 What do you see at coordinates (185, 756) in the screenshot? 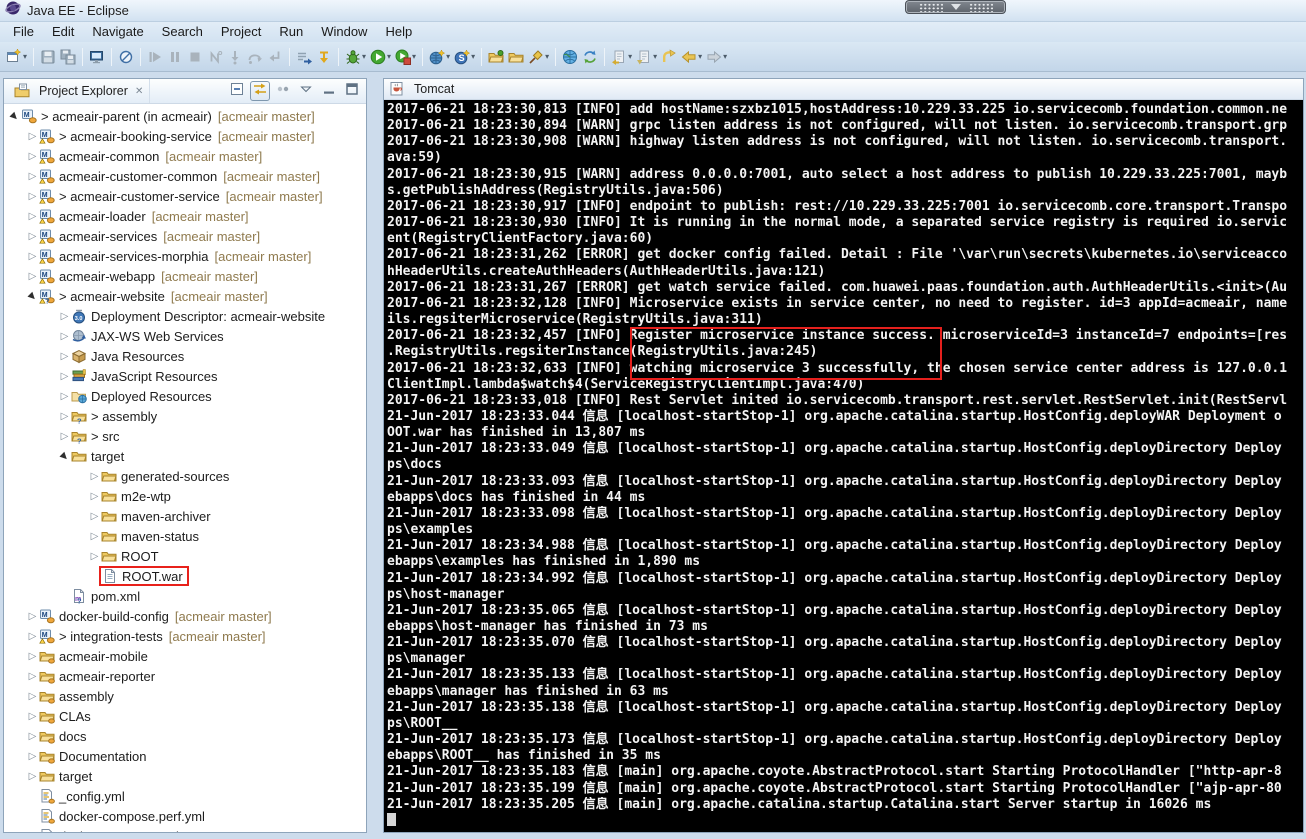
I see `tree-item-documentation: Documentation` at bounding box center [185, 756].